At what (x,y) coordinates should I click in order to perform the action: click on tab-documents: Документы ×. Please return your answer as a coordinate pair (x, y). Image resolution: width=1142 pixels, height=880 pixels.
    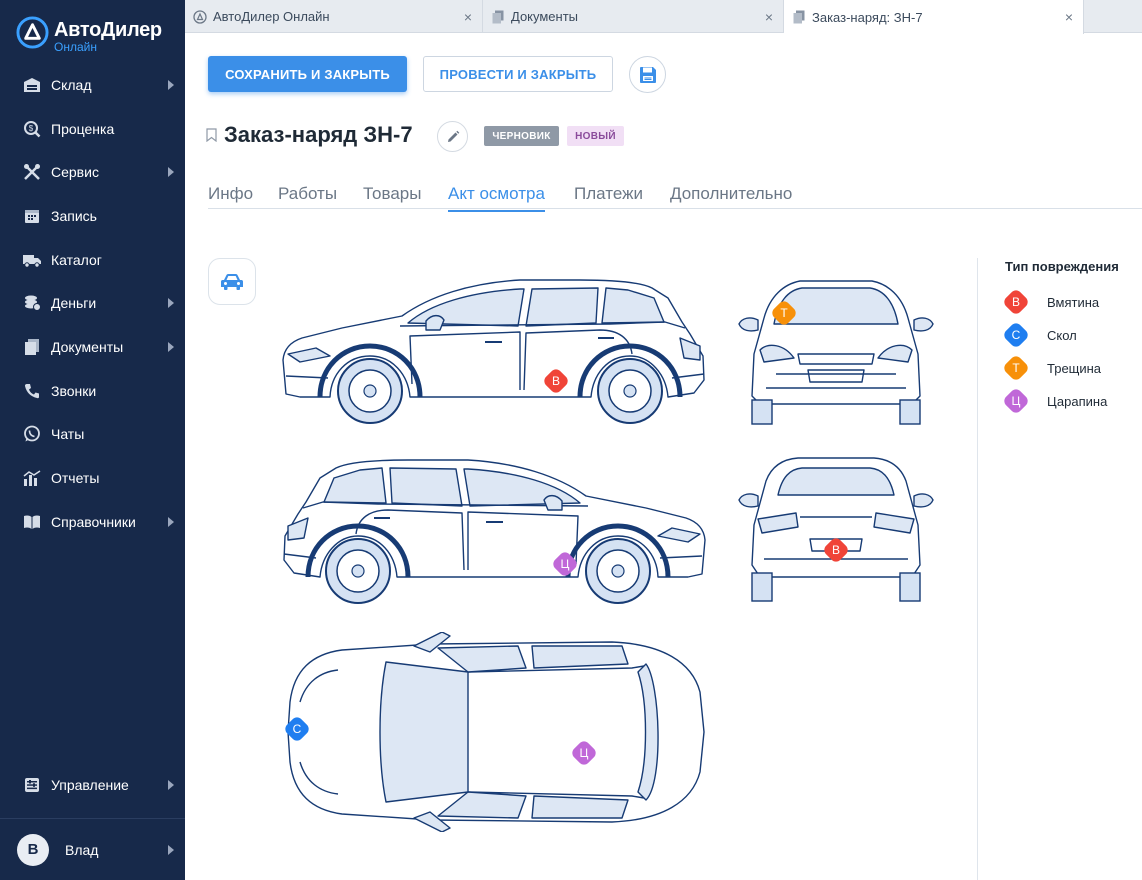
    Looking at the image, I should click on (633, 16).